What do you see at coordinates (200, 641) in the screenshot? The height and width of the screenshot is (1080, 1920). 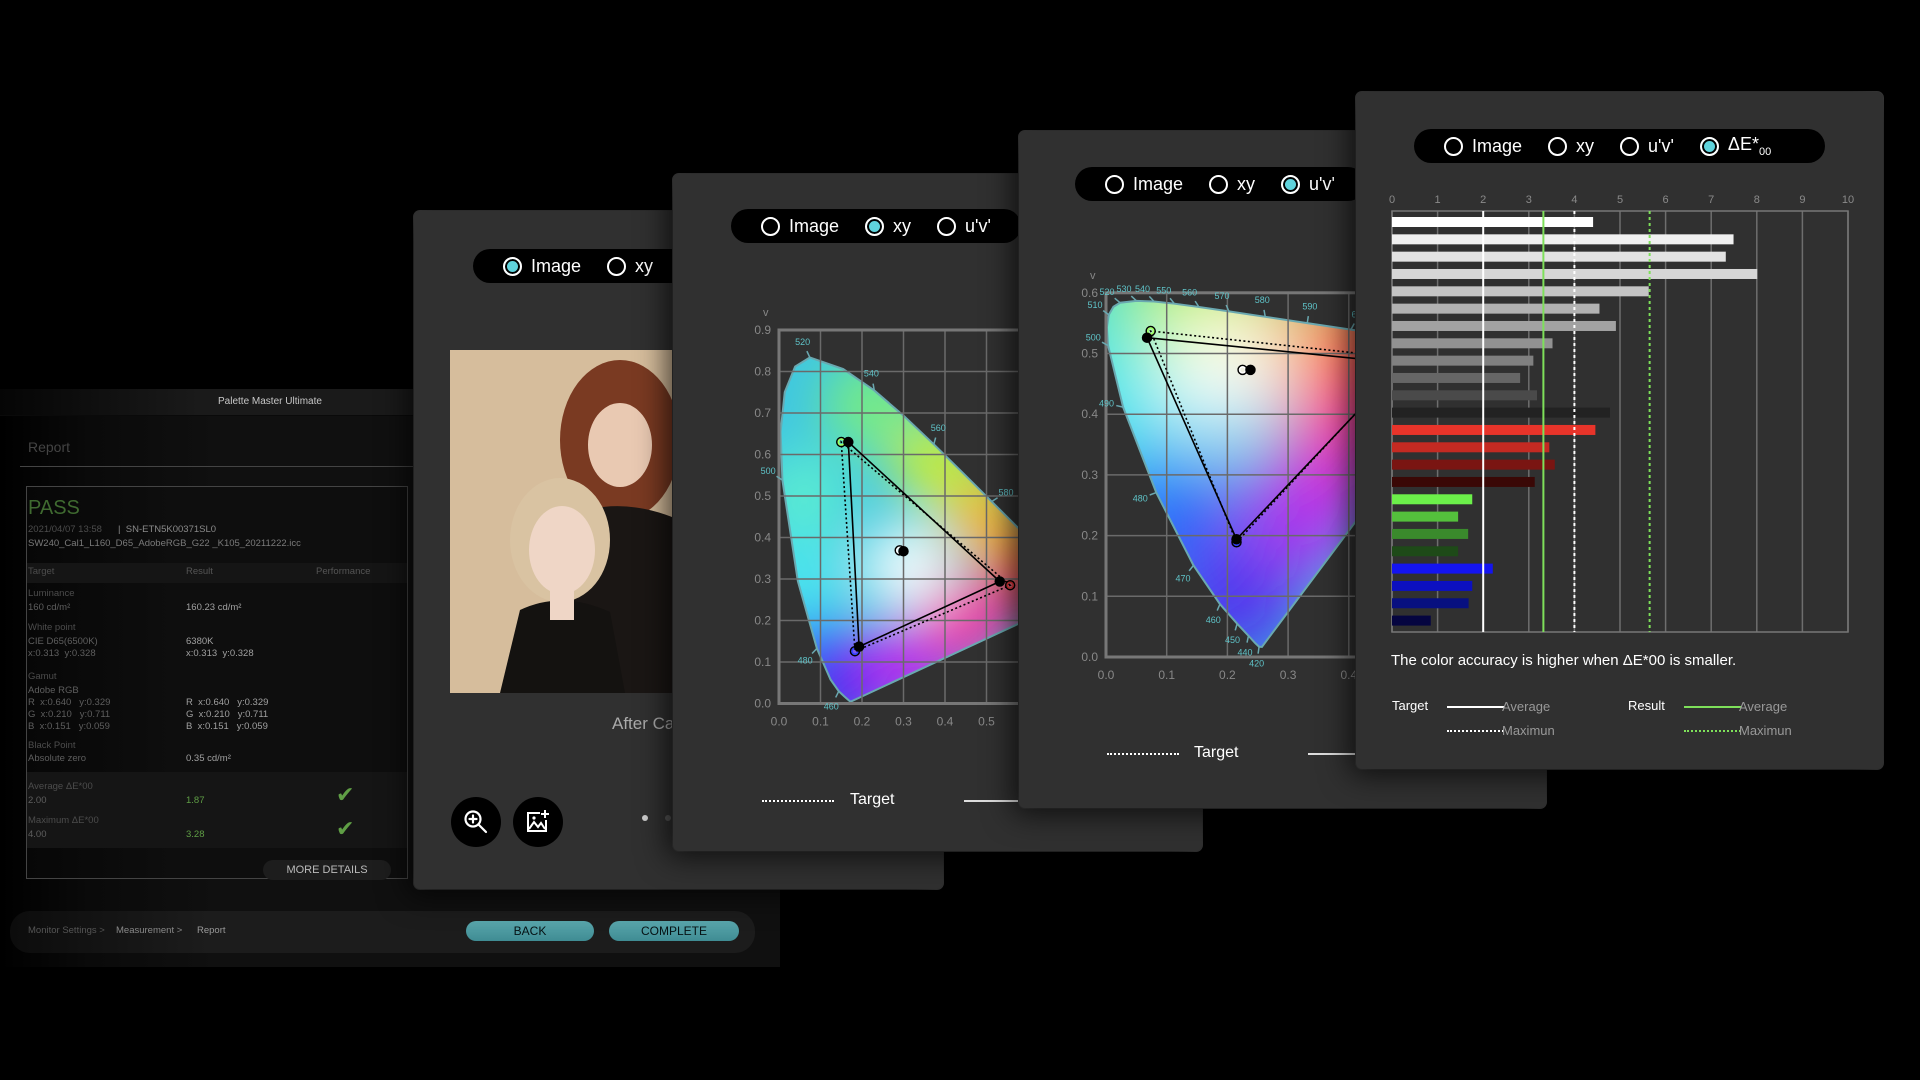 I see `white-point-result: 6380K` at bounding box center [200, 641].